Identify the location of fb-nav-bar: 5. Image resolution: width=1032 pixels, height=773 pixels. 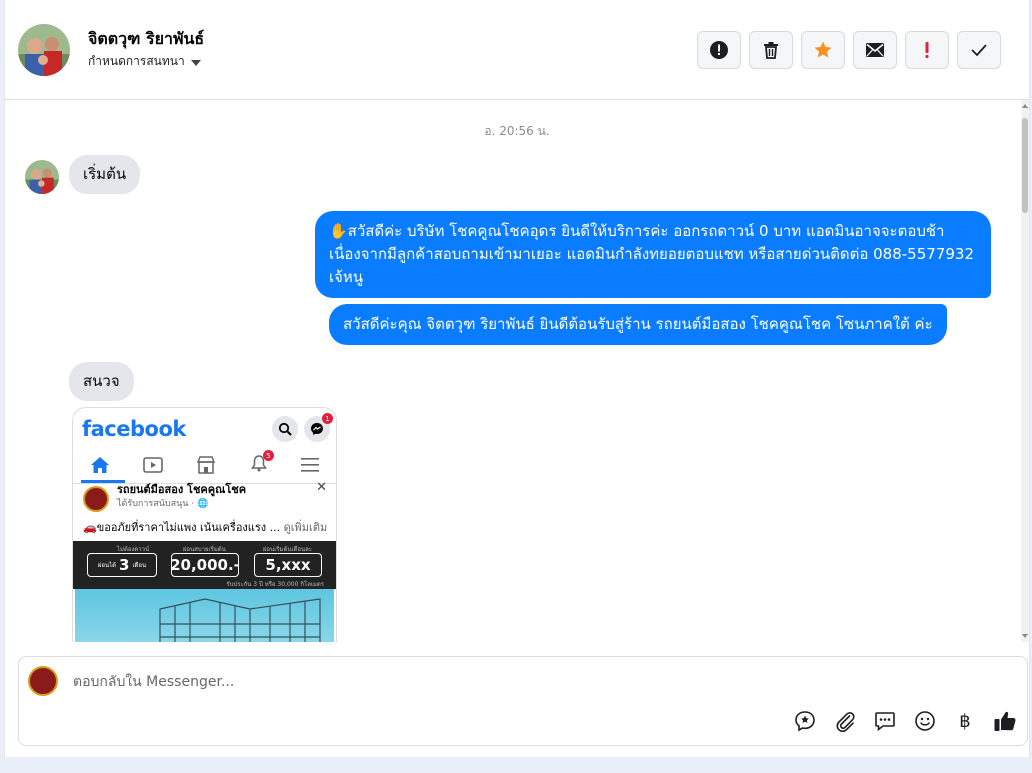
(204, 465).